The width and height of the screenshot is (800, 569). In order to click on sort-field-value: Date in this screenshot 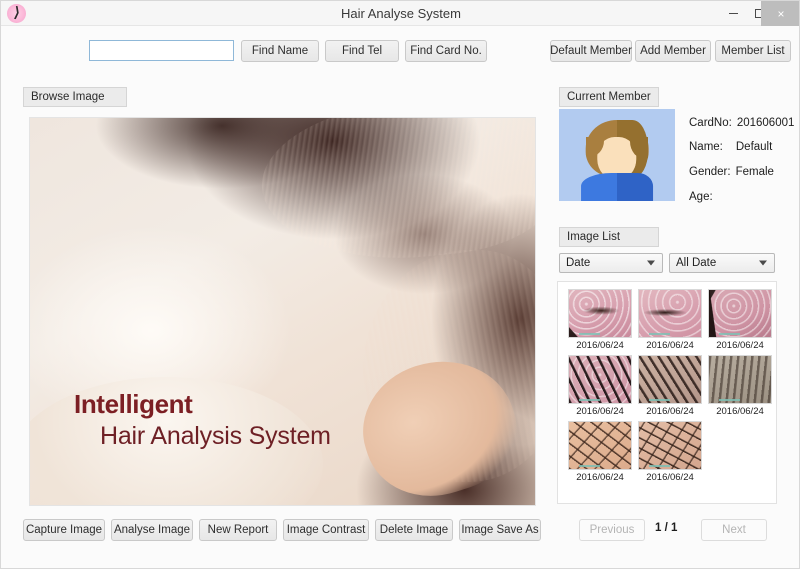, I will do `click(578, 263)`.